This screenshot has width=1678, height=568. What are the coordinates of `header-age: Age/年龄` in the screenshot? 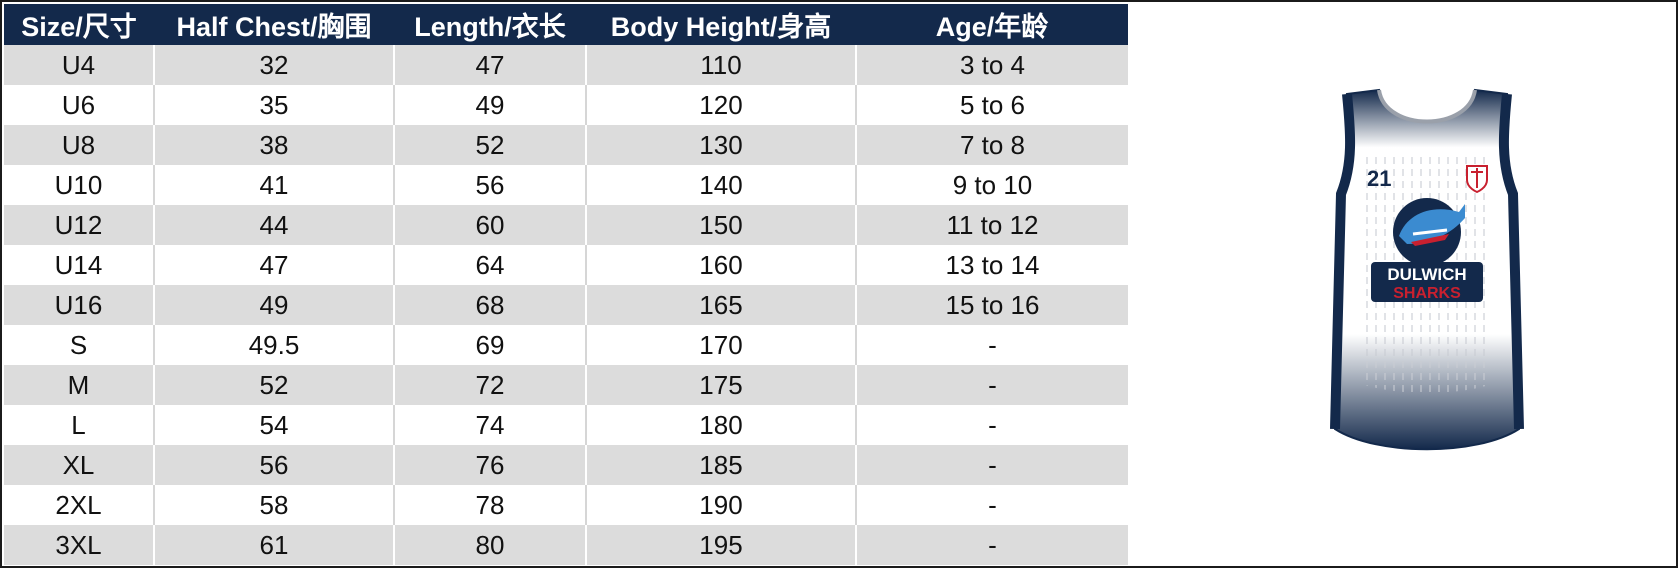 It's located at (992, 24).